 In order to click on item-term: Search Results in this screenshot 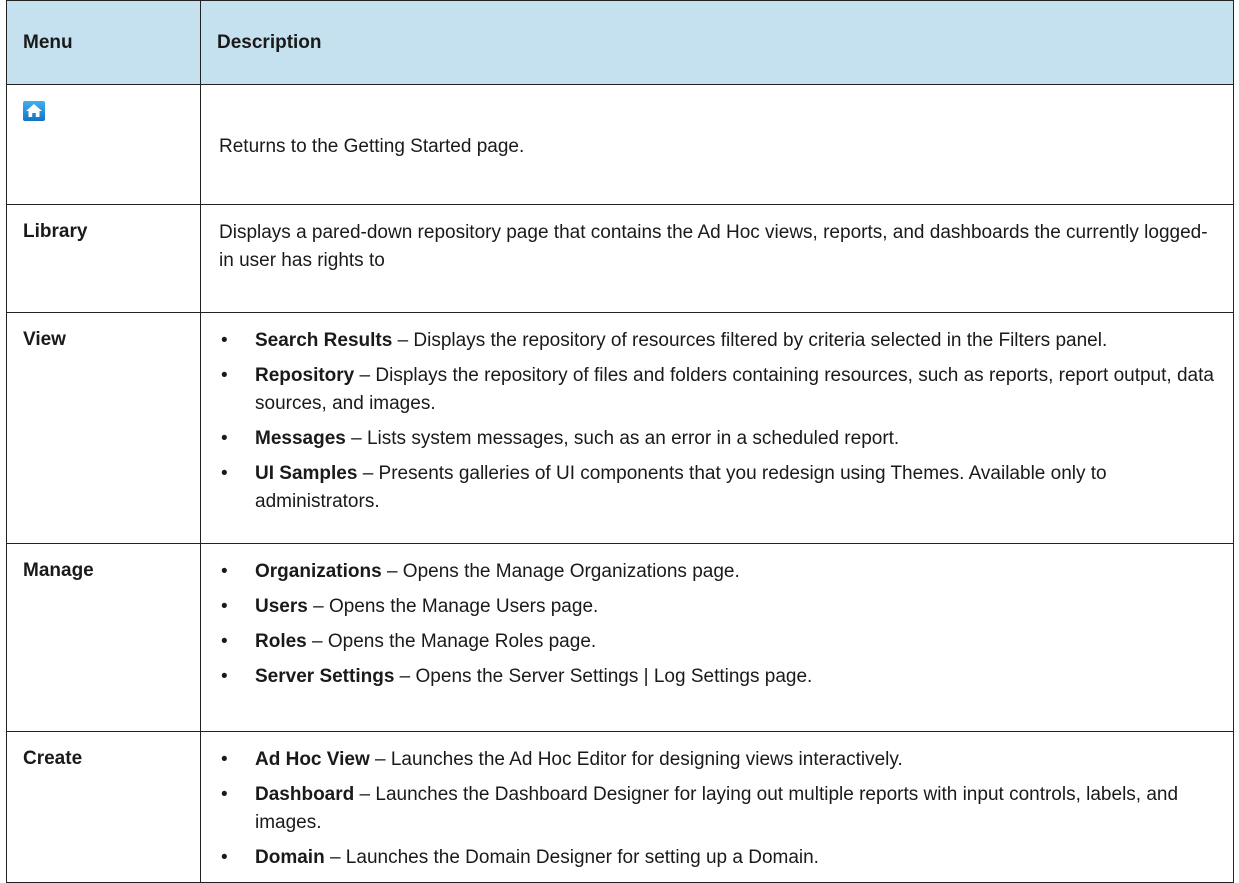, I will do `click(324, 340)`.